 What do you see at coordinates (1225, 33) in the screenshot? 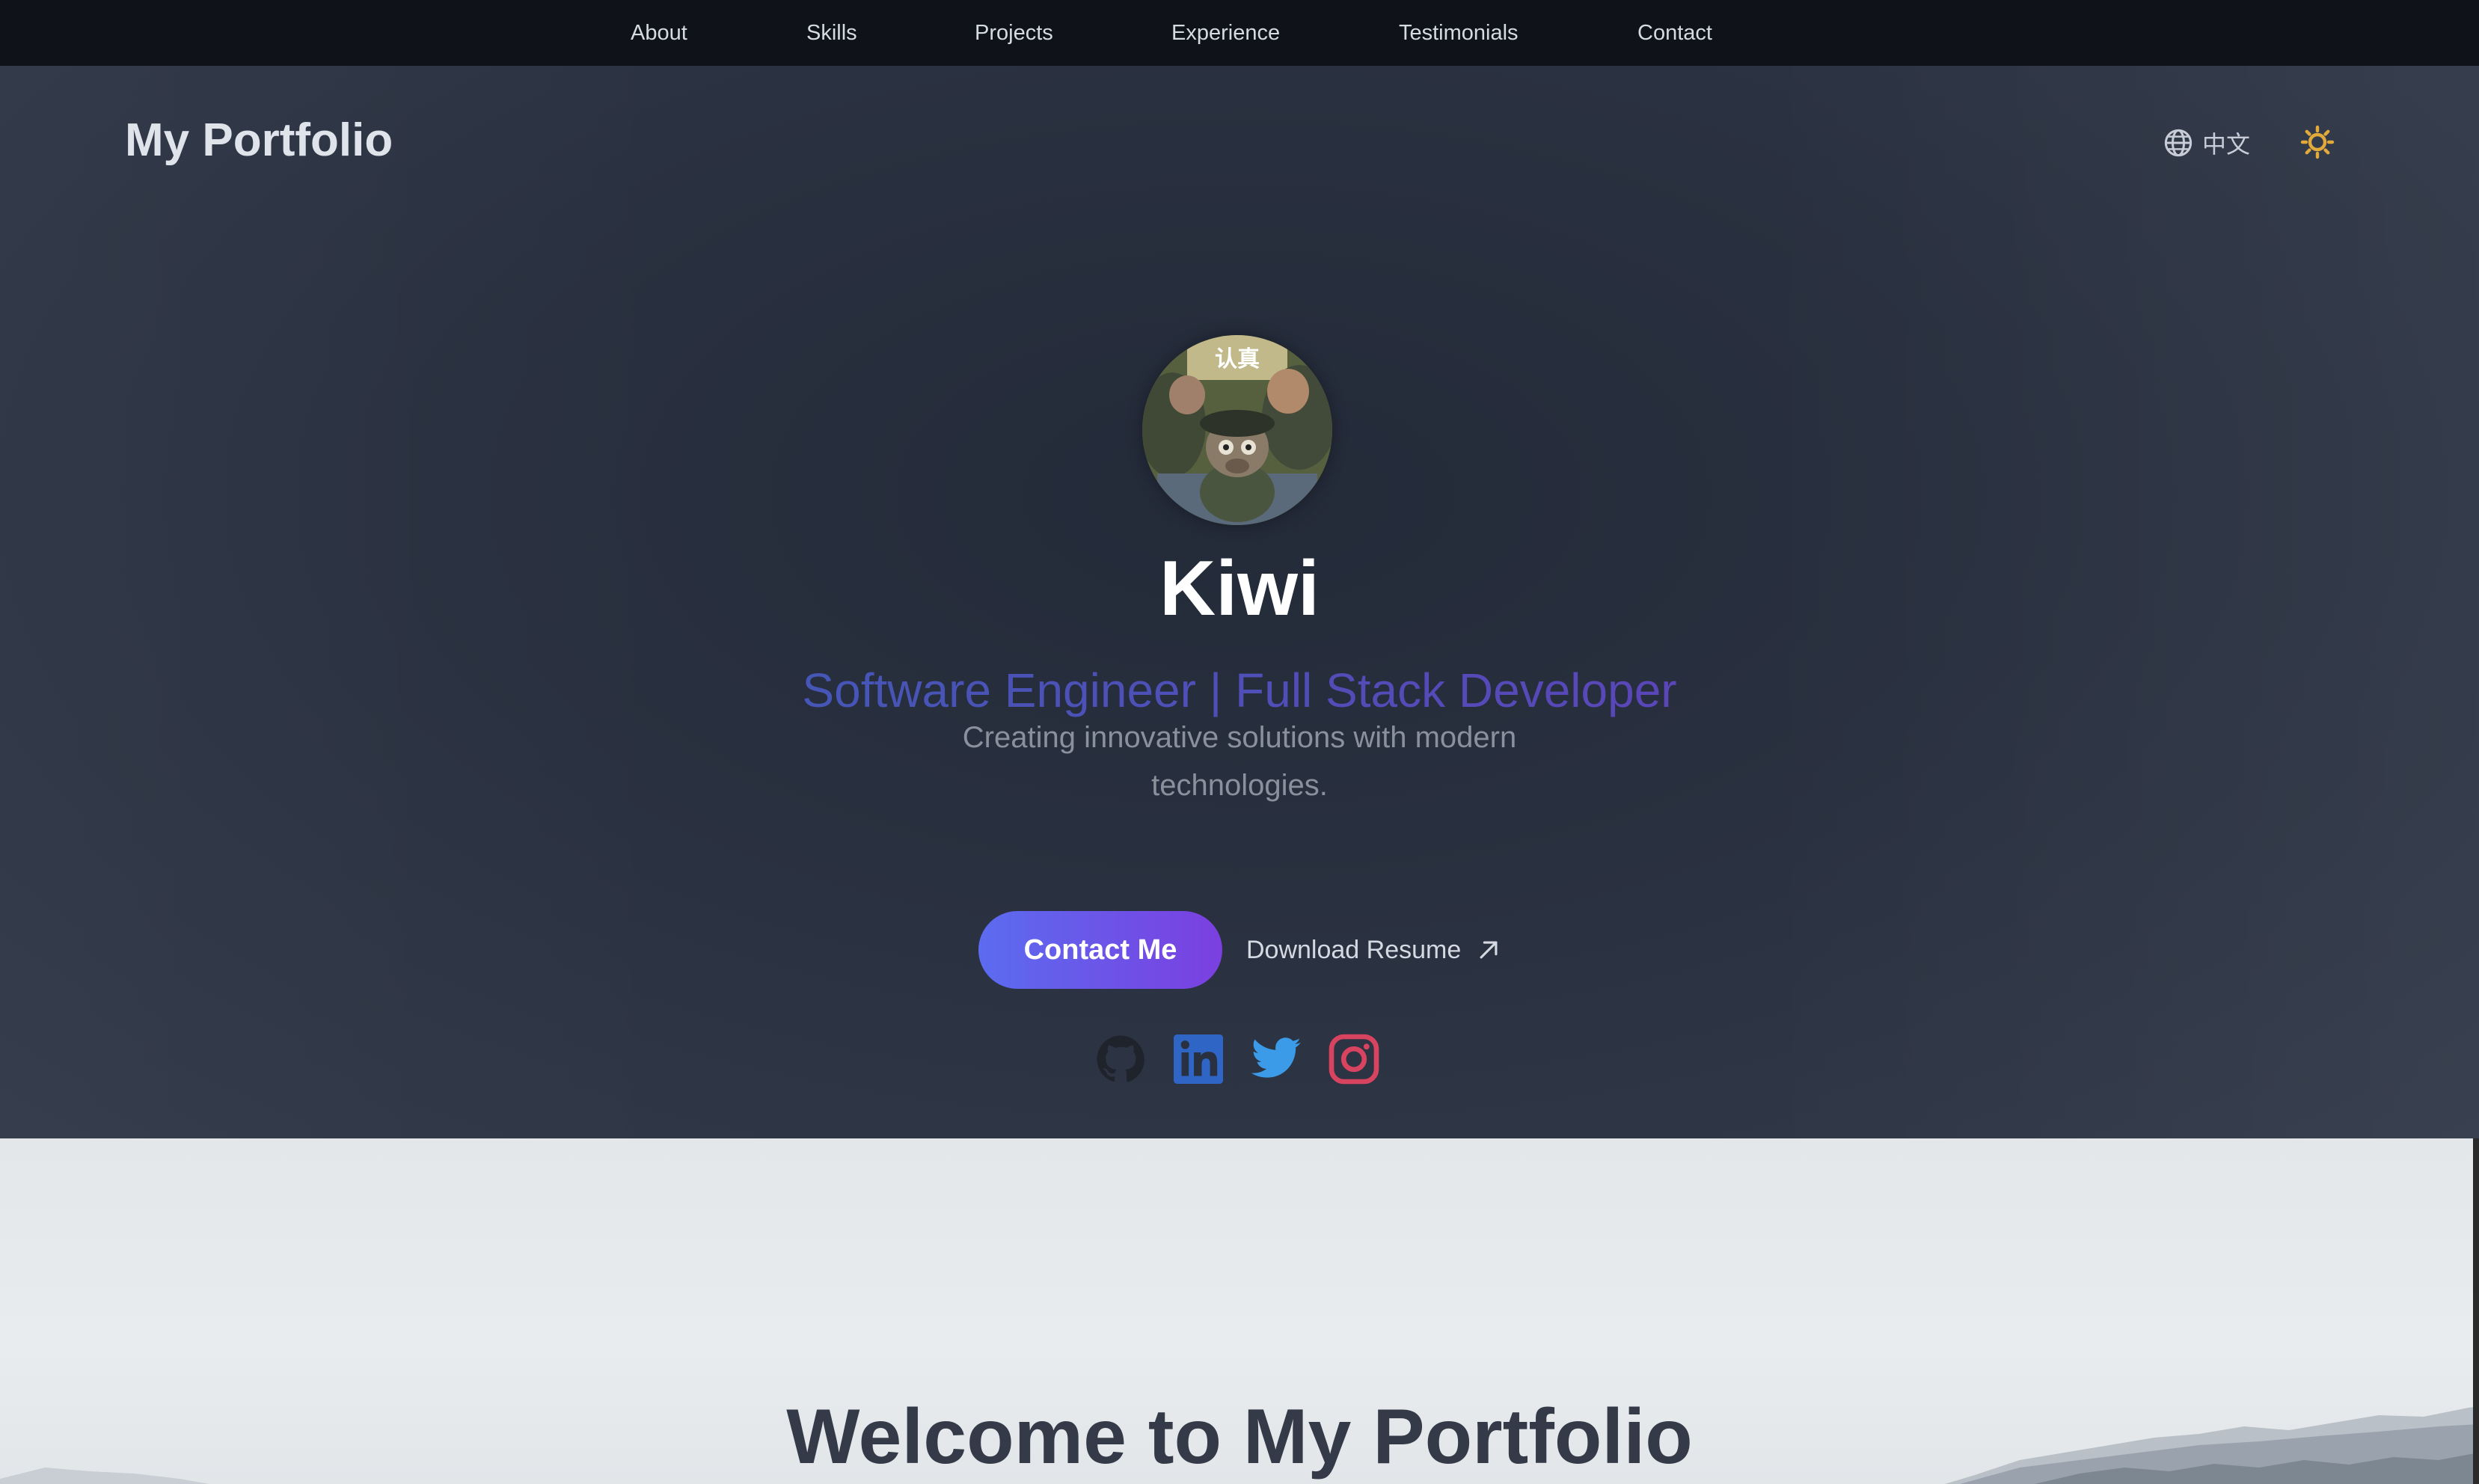
I see `nav-item-experience: Experience` at bounding box center [1225, 33].